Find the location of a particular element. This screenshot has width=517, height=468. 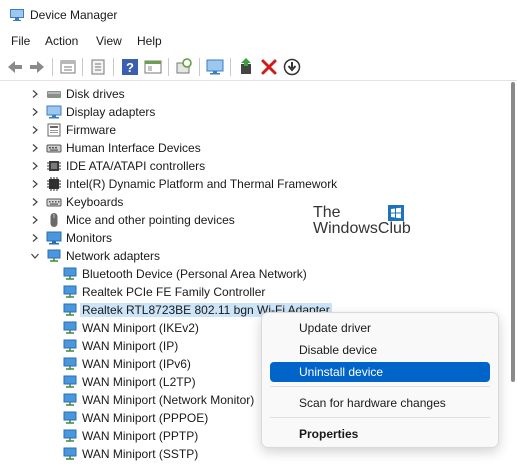

network-adapter-label: WAN Miniport (IKEv2) is located at coordinates (140, 328).